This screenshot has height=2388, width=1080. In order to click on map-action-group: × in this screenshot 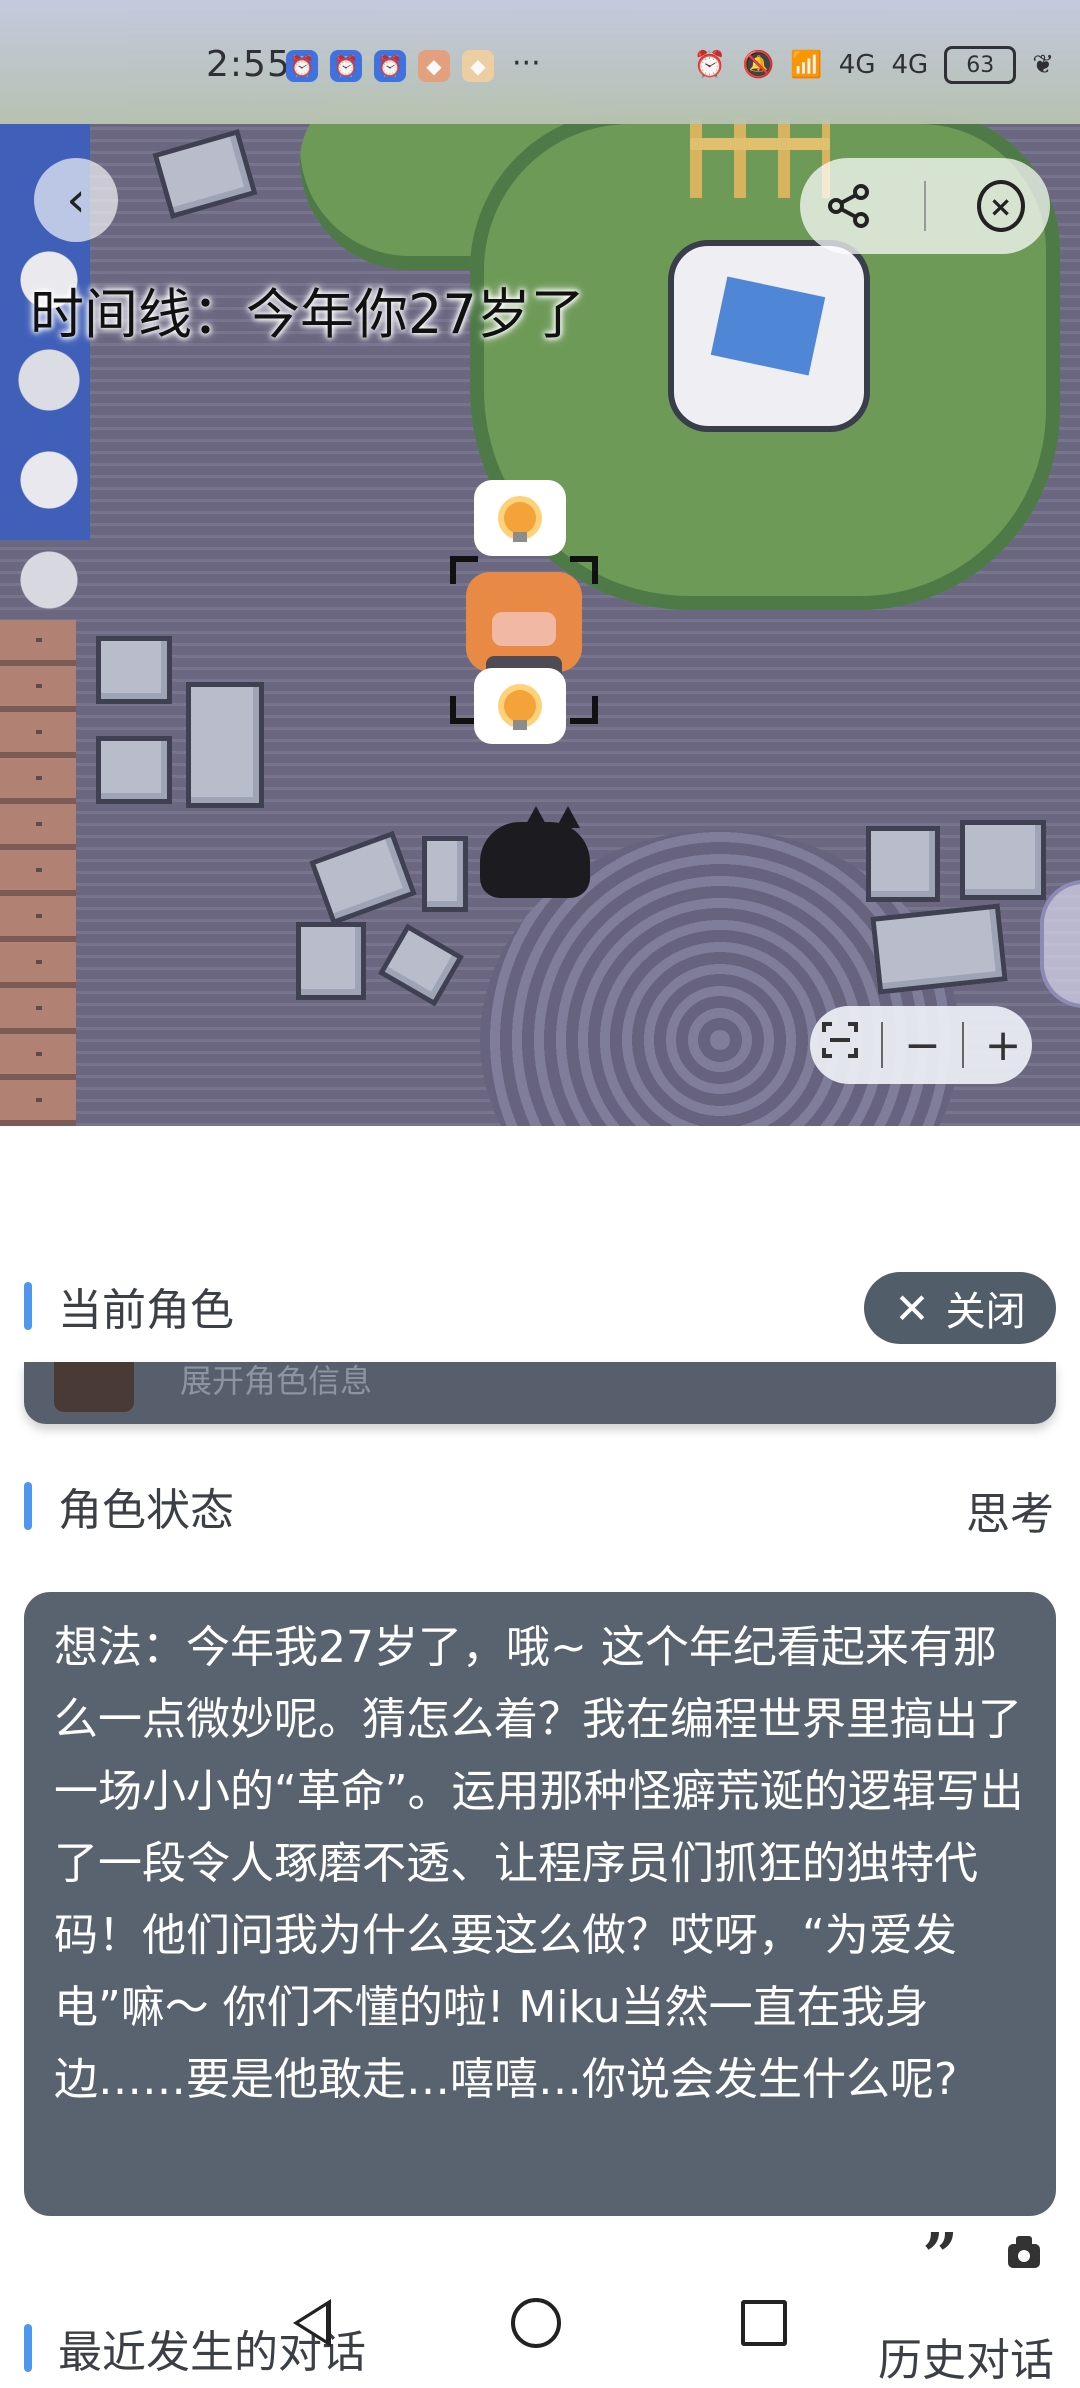, I will do `click(925, 206)`.